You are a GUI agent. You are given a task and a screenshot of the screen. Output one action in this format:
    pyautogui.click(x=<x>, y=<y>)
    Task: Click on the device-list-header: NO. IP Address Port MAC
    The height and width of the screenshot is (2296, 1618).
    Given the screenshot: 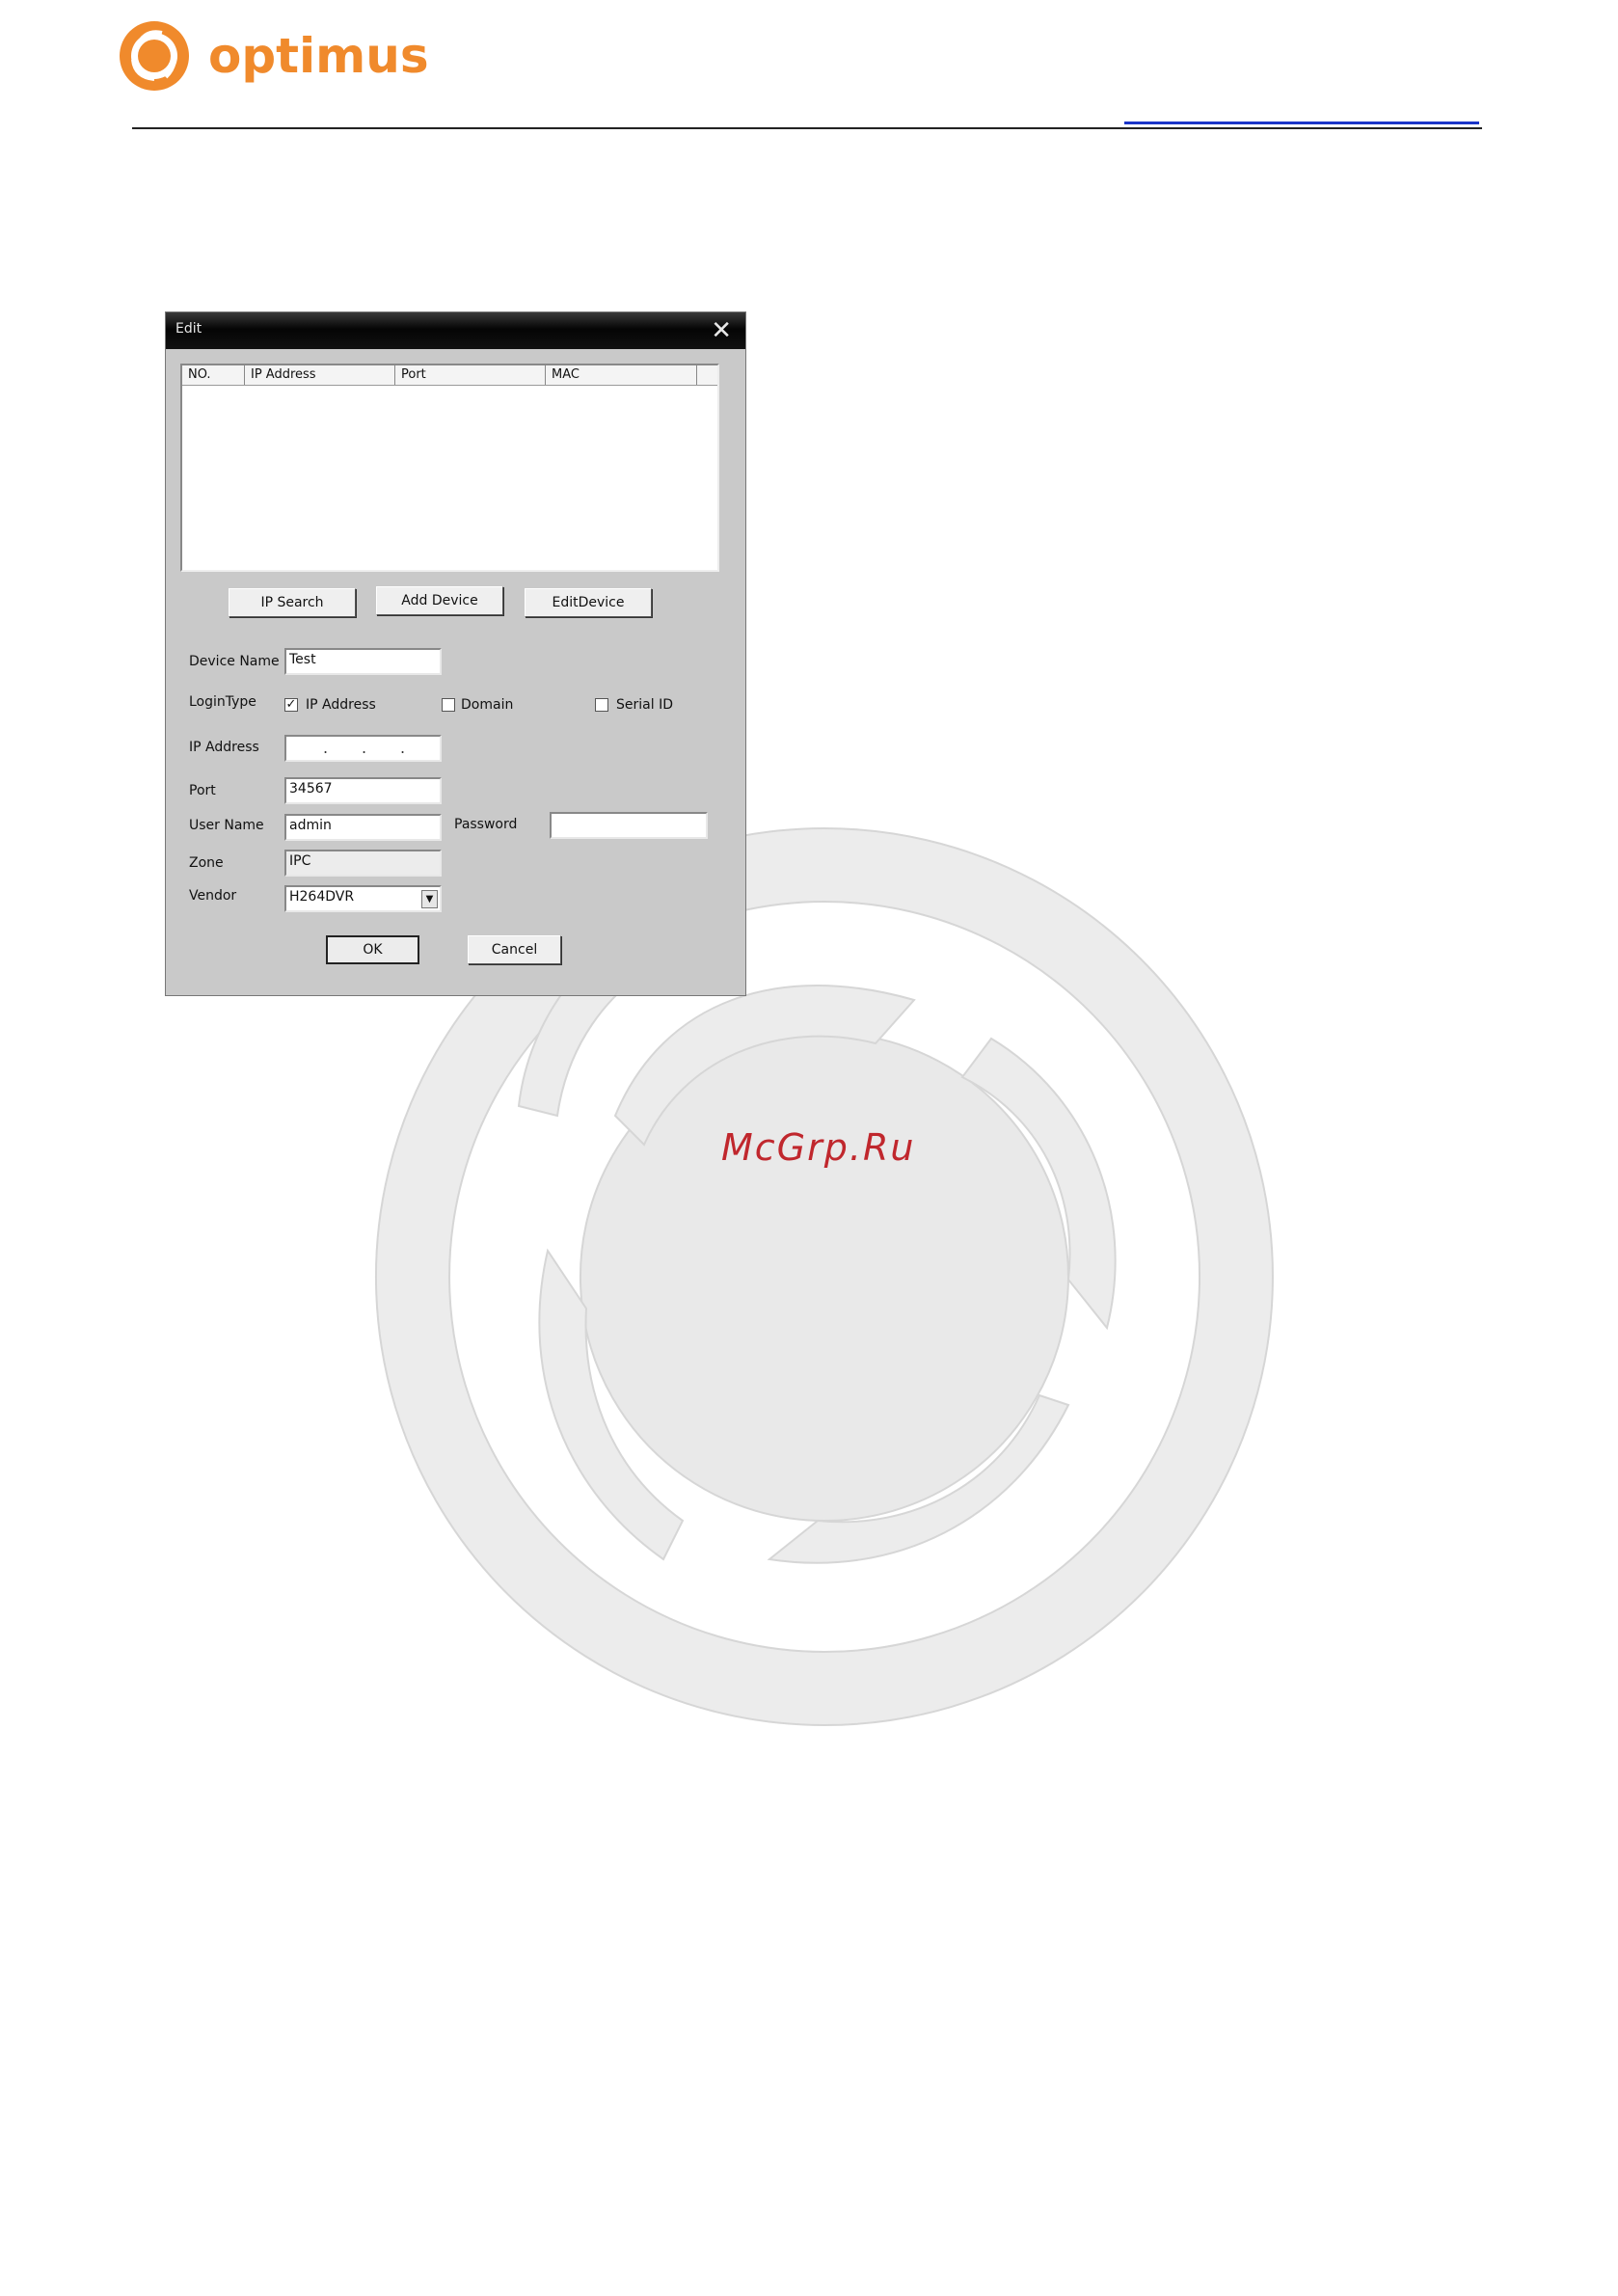 What is the action you would take?
    pyautogui.click(x=450, y=375)
    